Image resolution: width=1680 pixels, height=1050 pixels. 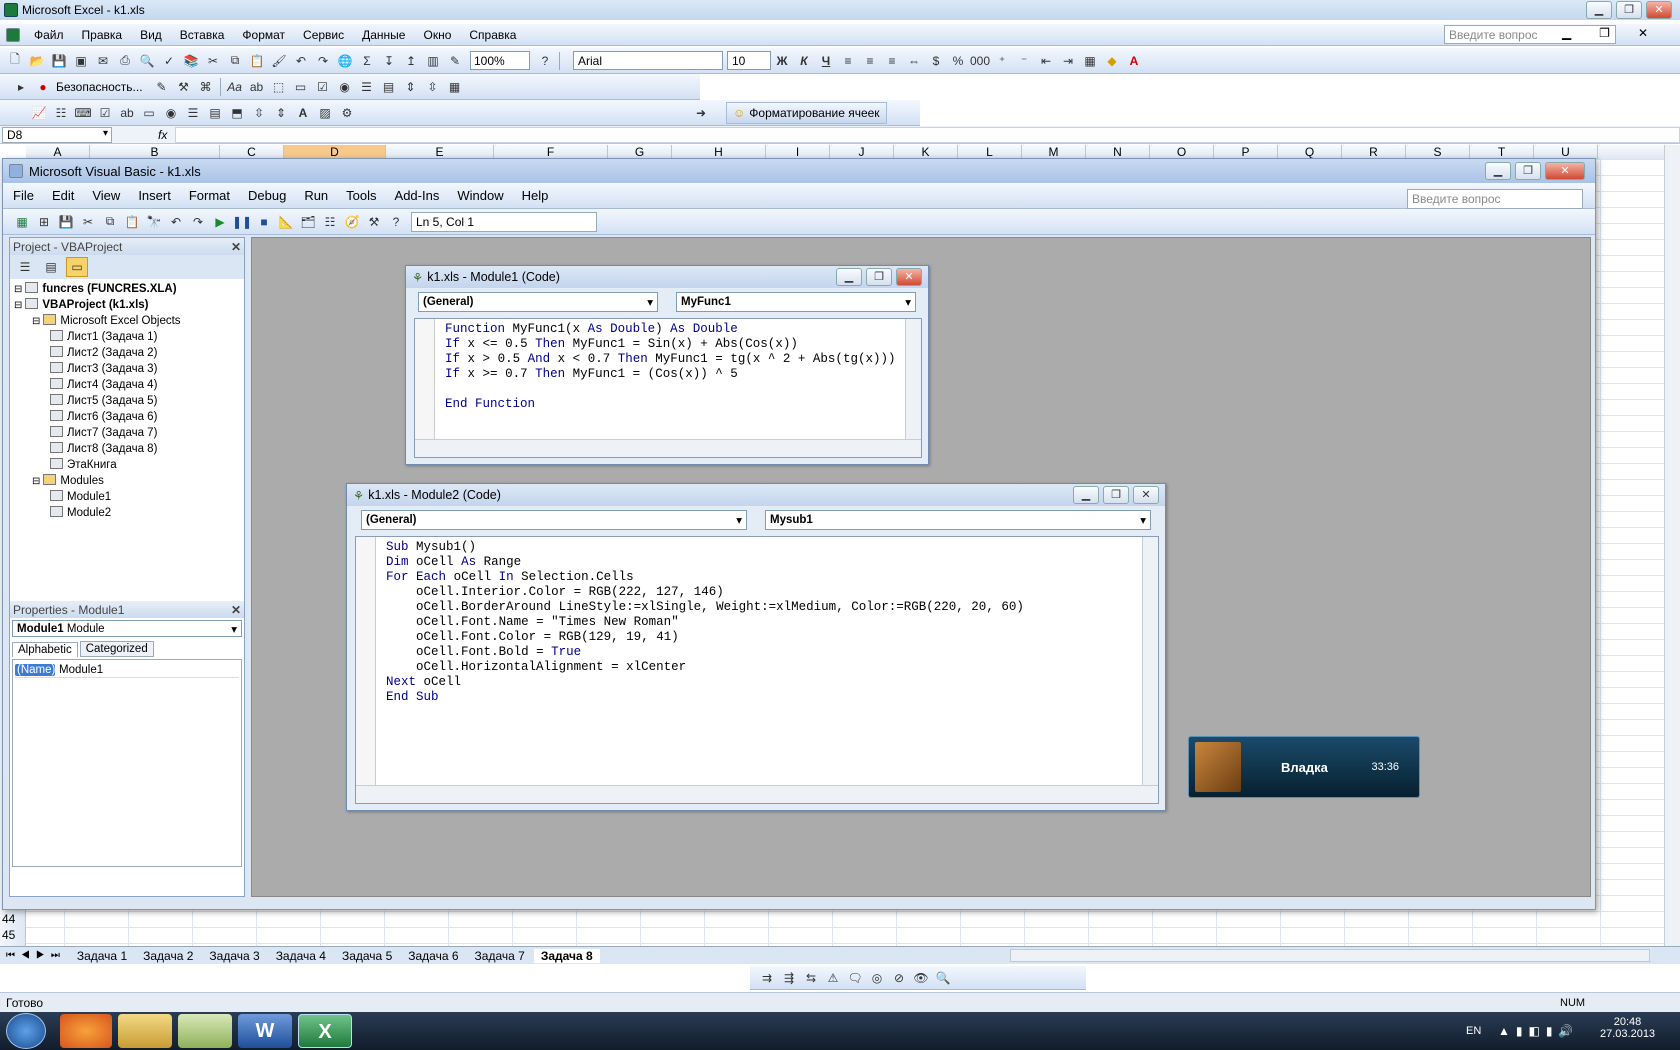 What do you see at coordinates (63, 195) in the screenshot?
I see `vbe-menu-edit: Edit` at bounding box center [63, 195].